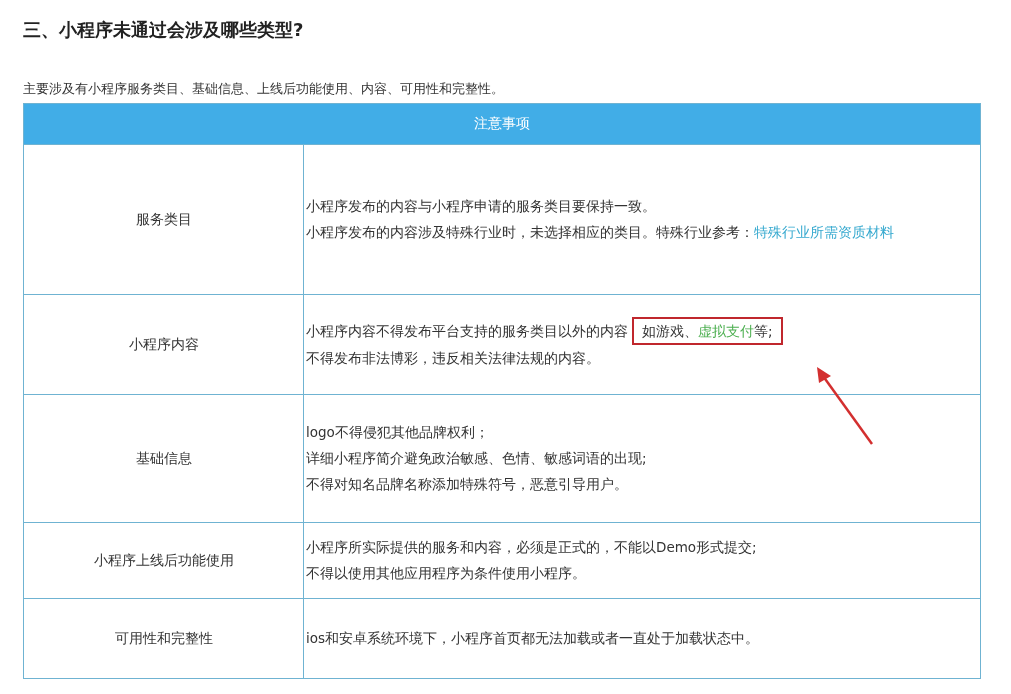 This screenshot has width=1011, height=694. I want to click on section-heading: 三、小程序未通过会涉及哪些类型?, so click(164, 30).